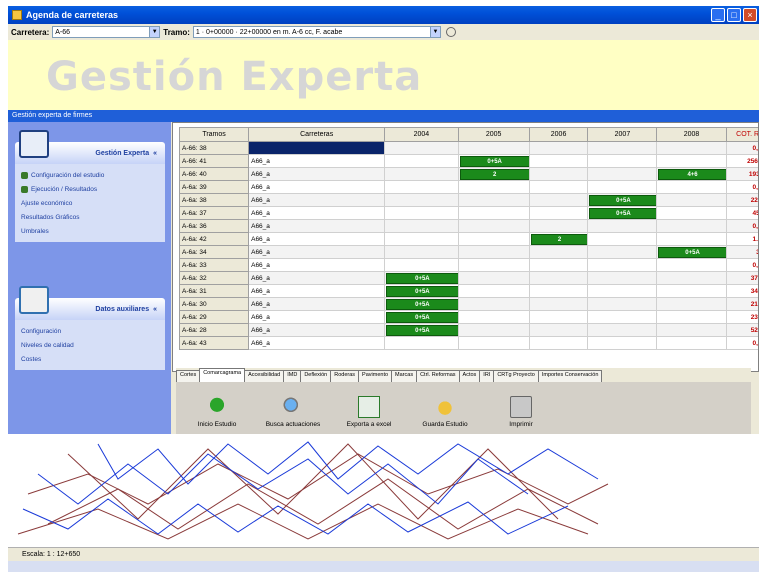  Describe the element at coordinates (375, 376) in the screenshot. I see `tab: Pavimento` at that location.